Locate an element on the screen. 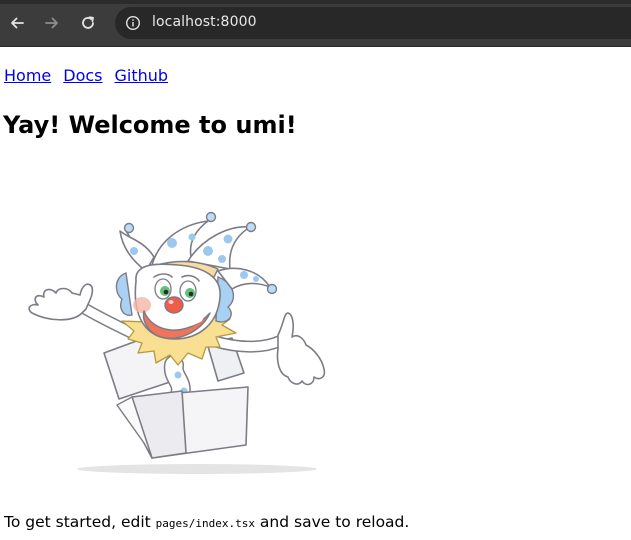  reload-button is located at coordinates (88, 23).